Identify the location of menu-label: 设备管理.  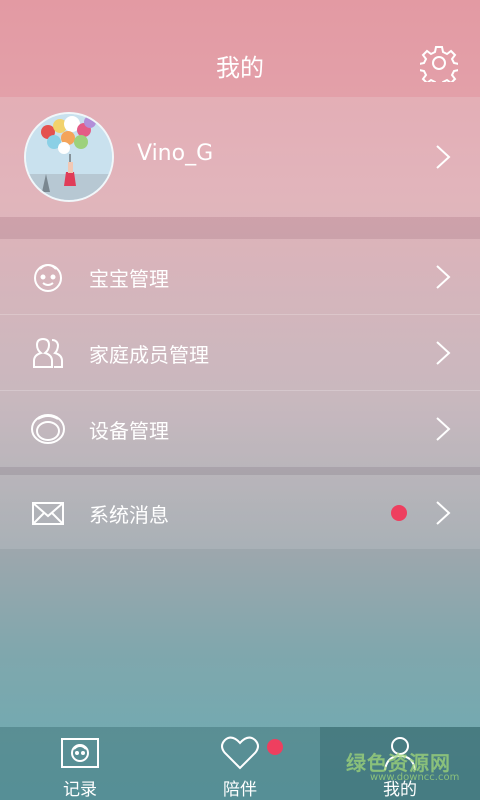
(129, 431).